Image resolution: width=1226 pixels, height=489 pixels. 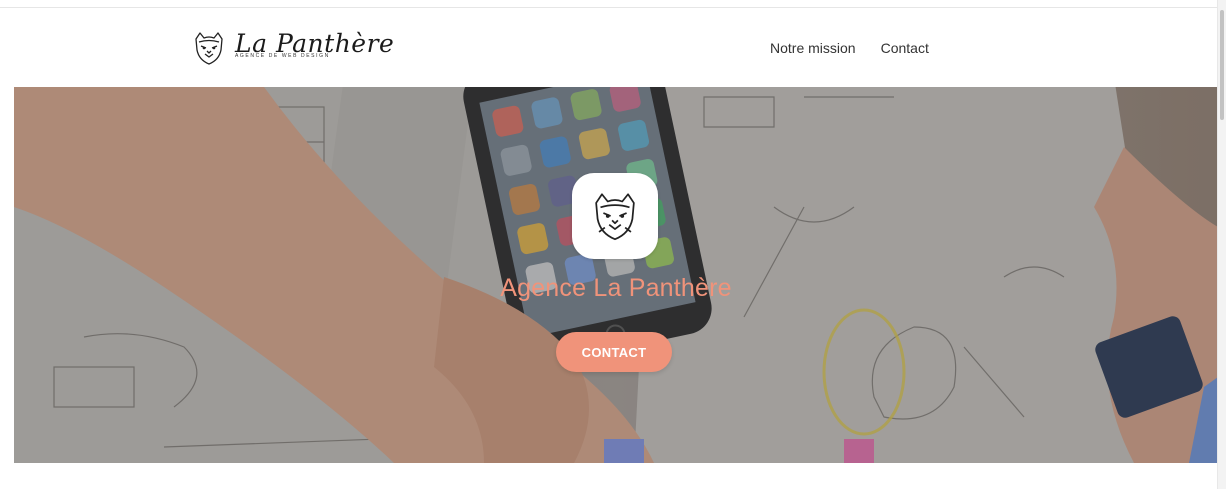 What do you see at coordinates (282, 56) in the screenshot?
I see `brand-tagline: AGENCE DE WEB DESIGN` at bounding box center [282, 56].